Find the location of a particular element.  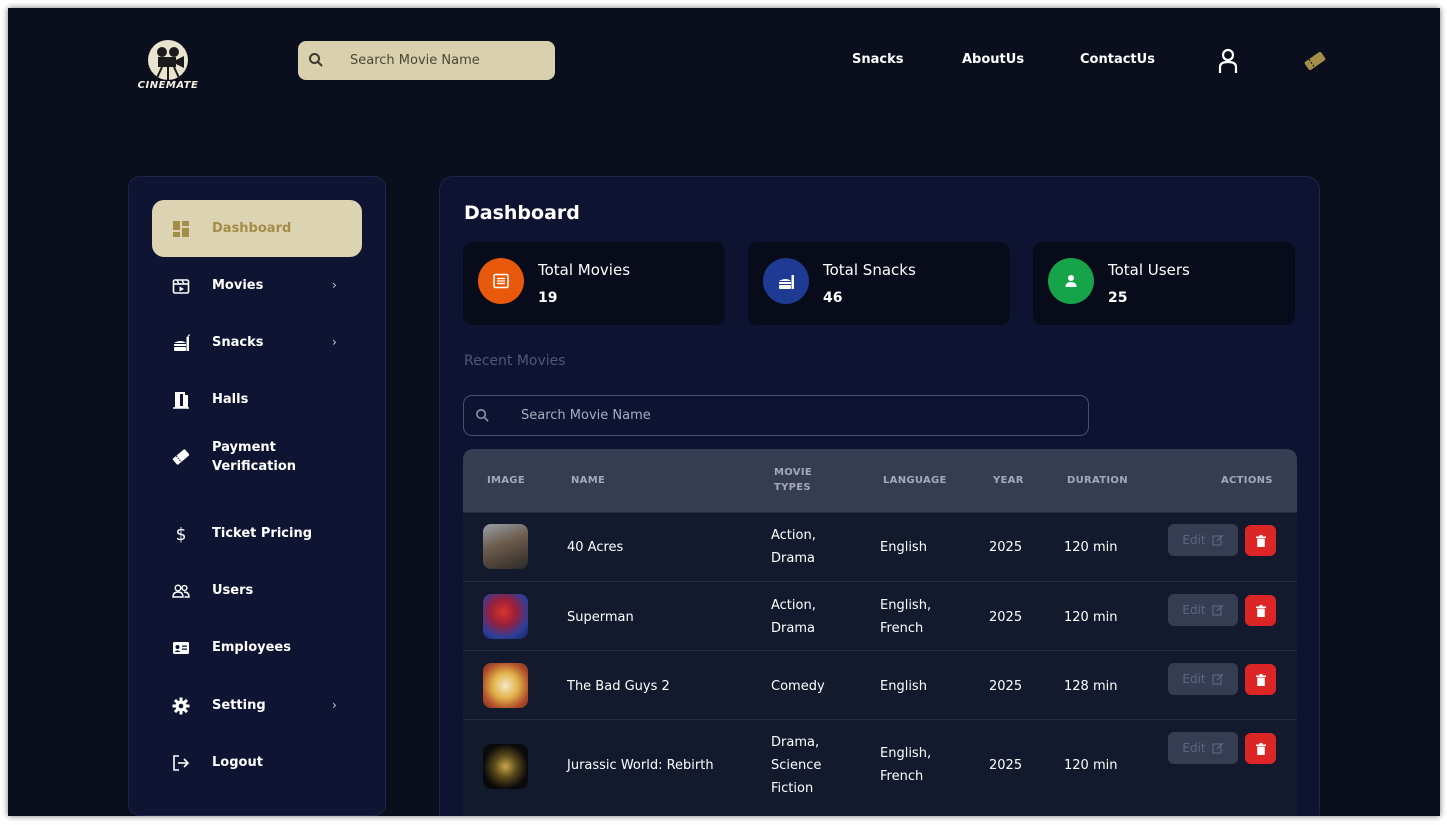

gear-icon is located at coordinates (181, 706).